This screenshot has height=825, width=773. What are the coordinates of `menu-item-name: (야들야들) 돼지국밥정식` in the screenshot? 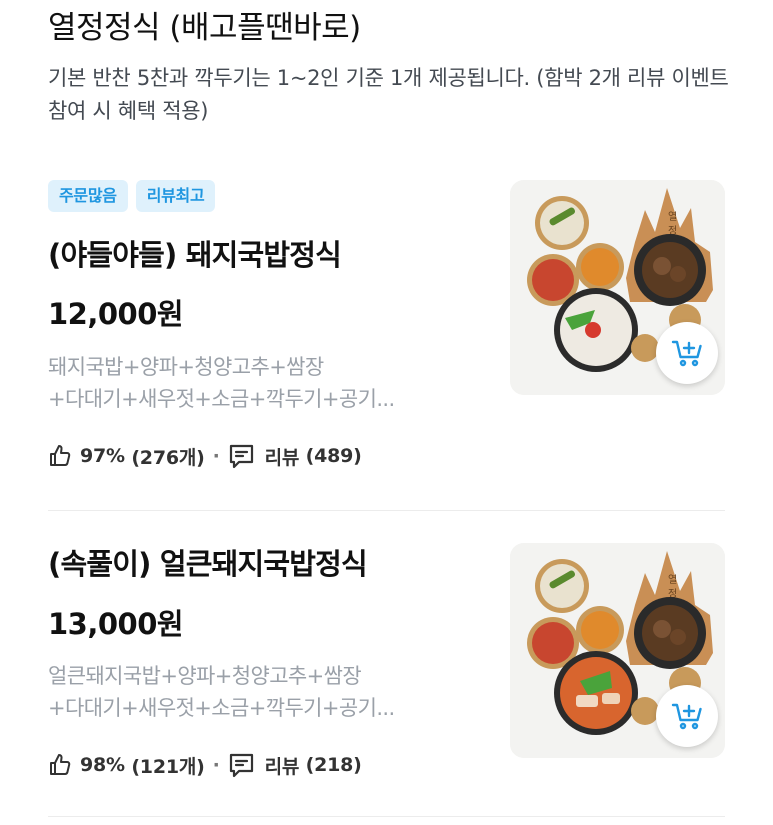 It's located at (195, 255).